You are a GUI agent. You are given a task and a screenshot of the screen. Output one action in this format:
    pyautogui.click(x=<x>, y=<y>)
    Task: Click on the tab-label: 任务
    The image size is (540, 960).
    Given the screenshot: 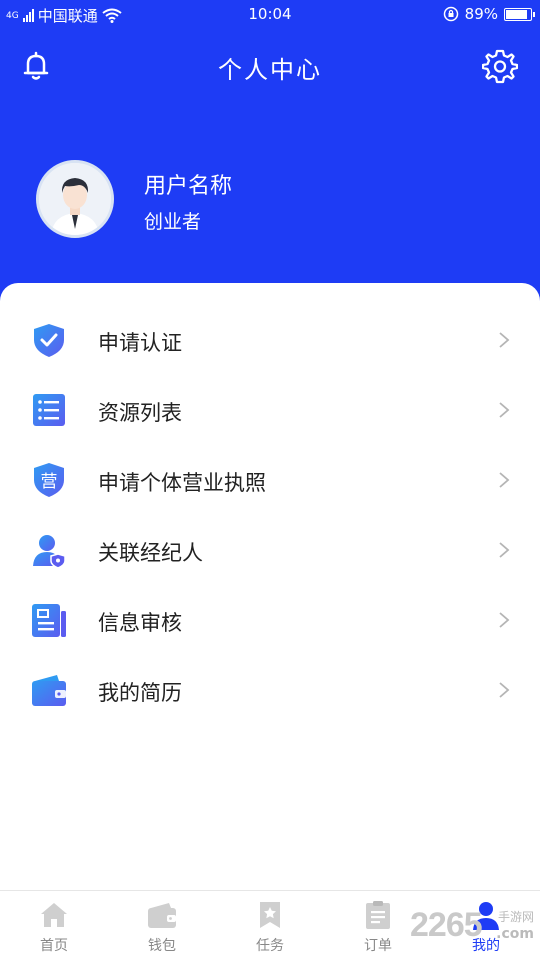 What is the action you would take?
    pyautogui.click(x=270, y=946)
    